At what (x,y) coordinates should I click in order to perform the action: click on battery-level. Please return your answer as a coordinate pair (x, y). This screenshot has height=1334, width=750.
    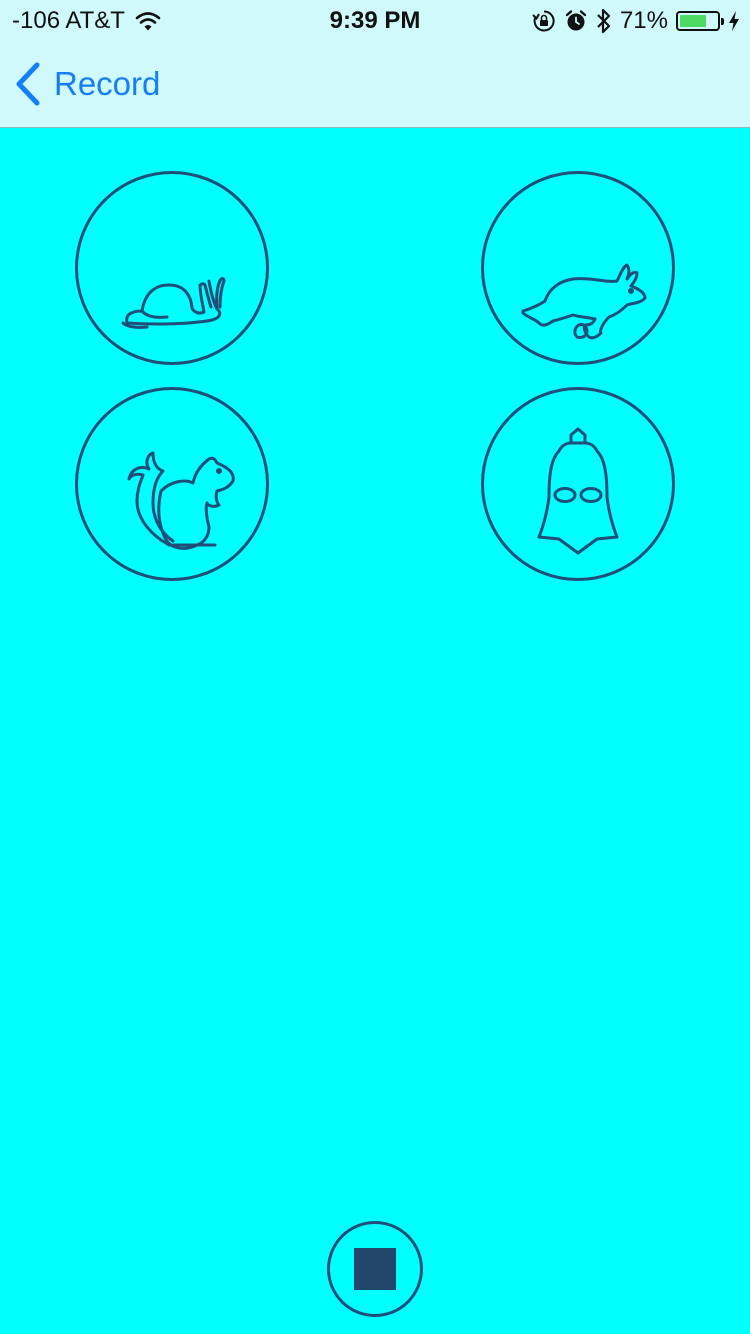
    Looking at the image, I should click on (693, 21).